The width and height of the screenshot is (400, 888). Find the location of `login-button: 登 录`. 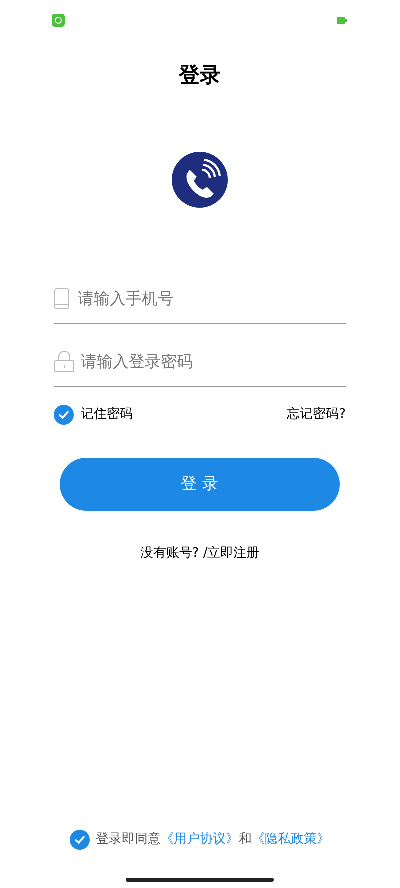

login-button: 登 录 is located at coordinates (200, 484).